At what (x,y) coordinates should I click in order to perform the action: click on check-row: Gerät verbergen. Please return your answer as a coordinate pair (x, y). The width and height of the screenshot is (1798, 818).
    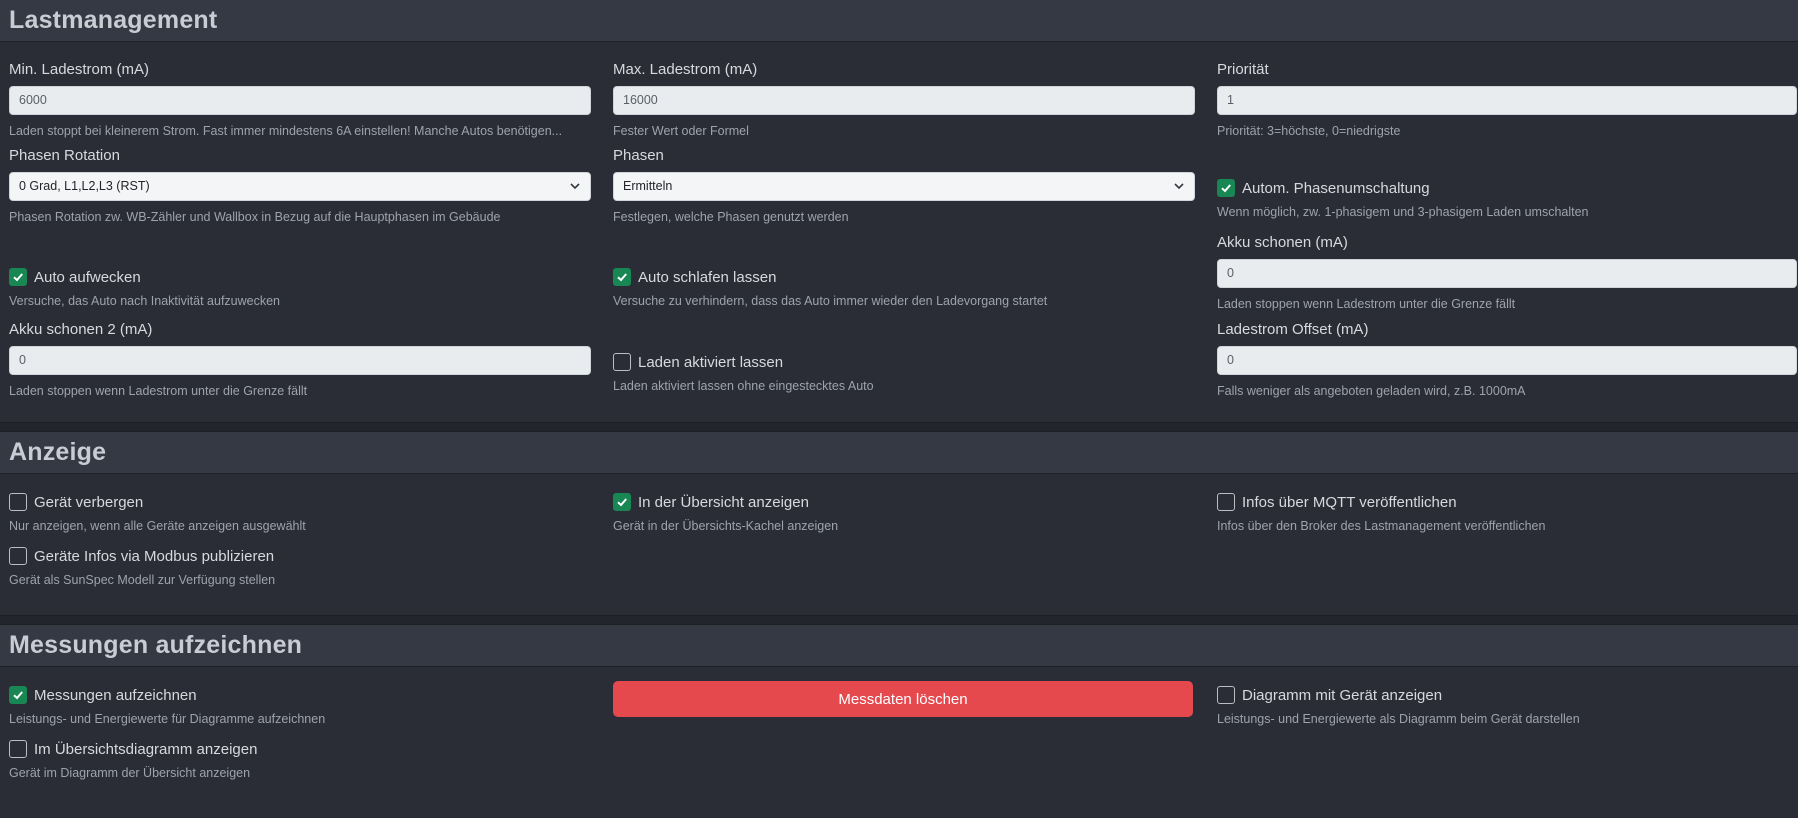
    Looking at the image, I should click on (300, 502).